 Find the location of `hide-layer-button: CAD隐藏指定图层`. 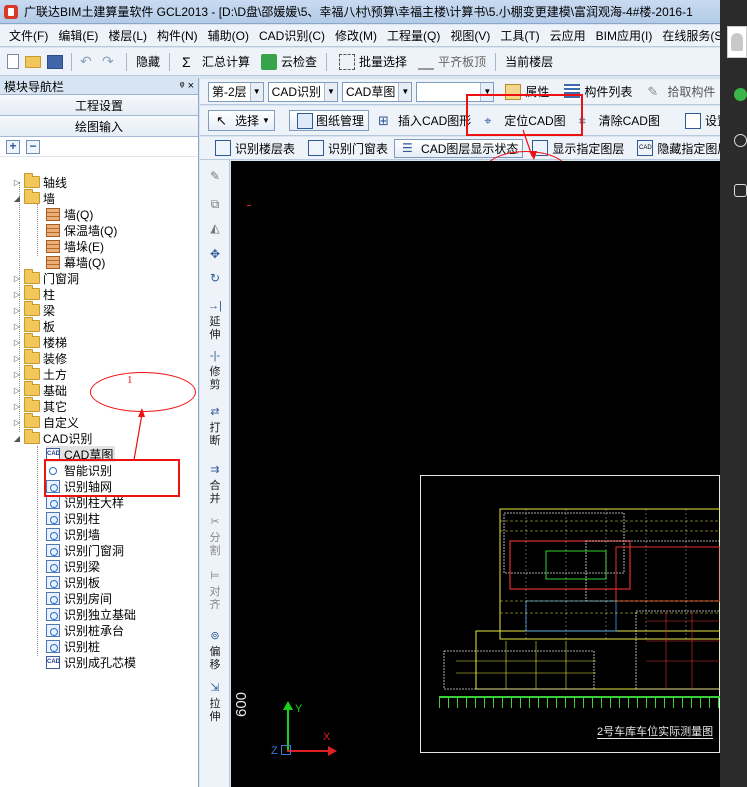

hide-layer-button: CAD隐藏指定图层 is located at coordinates (675, 148).